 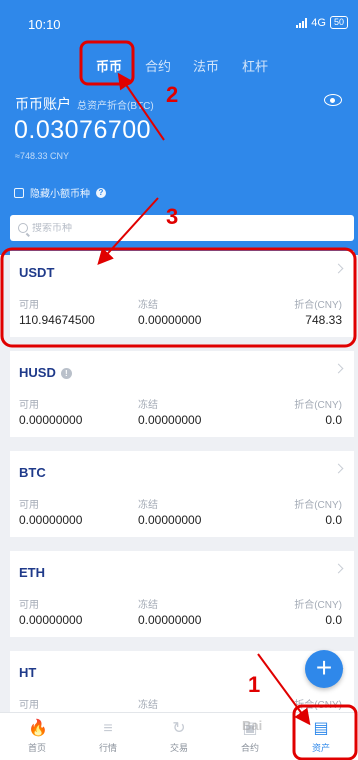 What do you see at coordinates (179, 728) in the screenshot?
I see `trade-icon: ↻` at bounding box center [179, 728].